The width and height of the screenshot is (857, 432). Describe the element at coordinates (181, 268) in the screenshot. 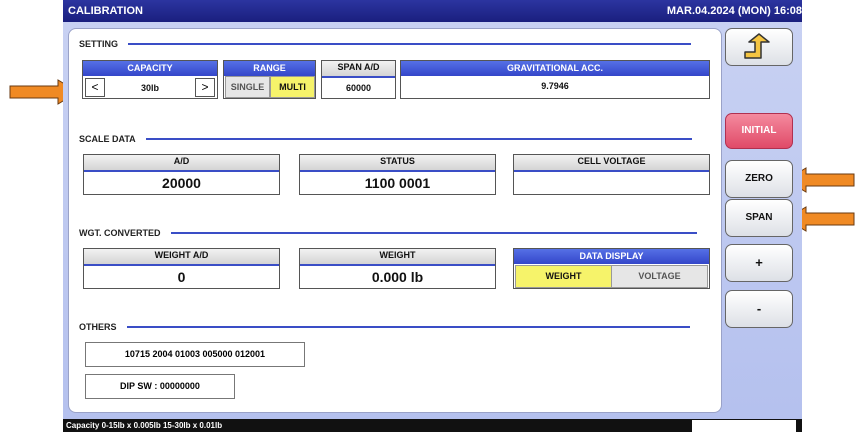

I see `weight-ad-box: WEIGHT A/D 0` at that location.